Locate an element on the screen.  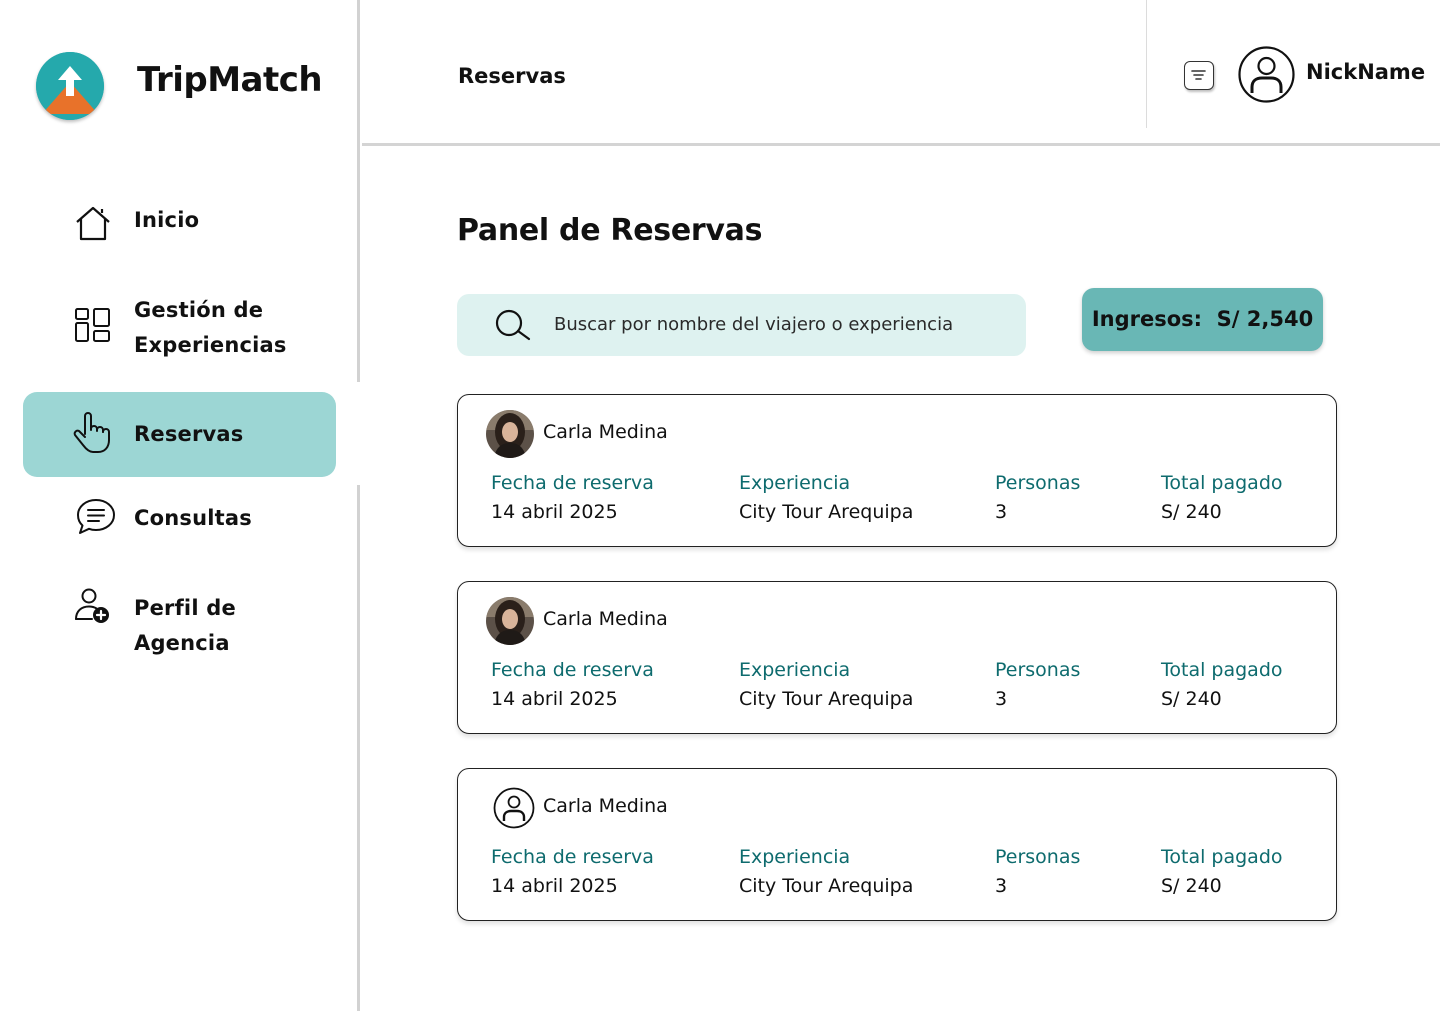
sidebar-item-consultas: Consultas is located at coordinates (179, 519).